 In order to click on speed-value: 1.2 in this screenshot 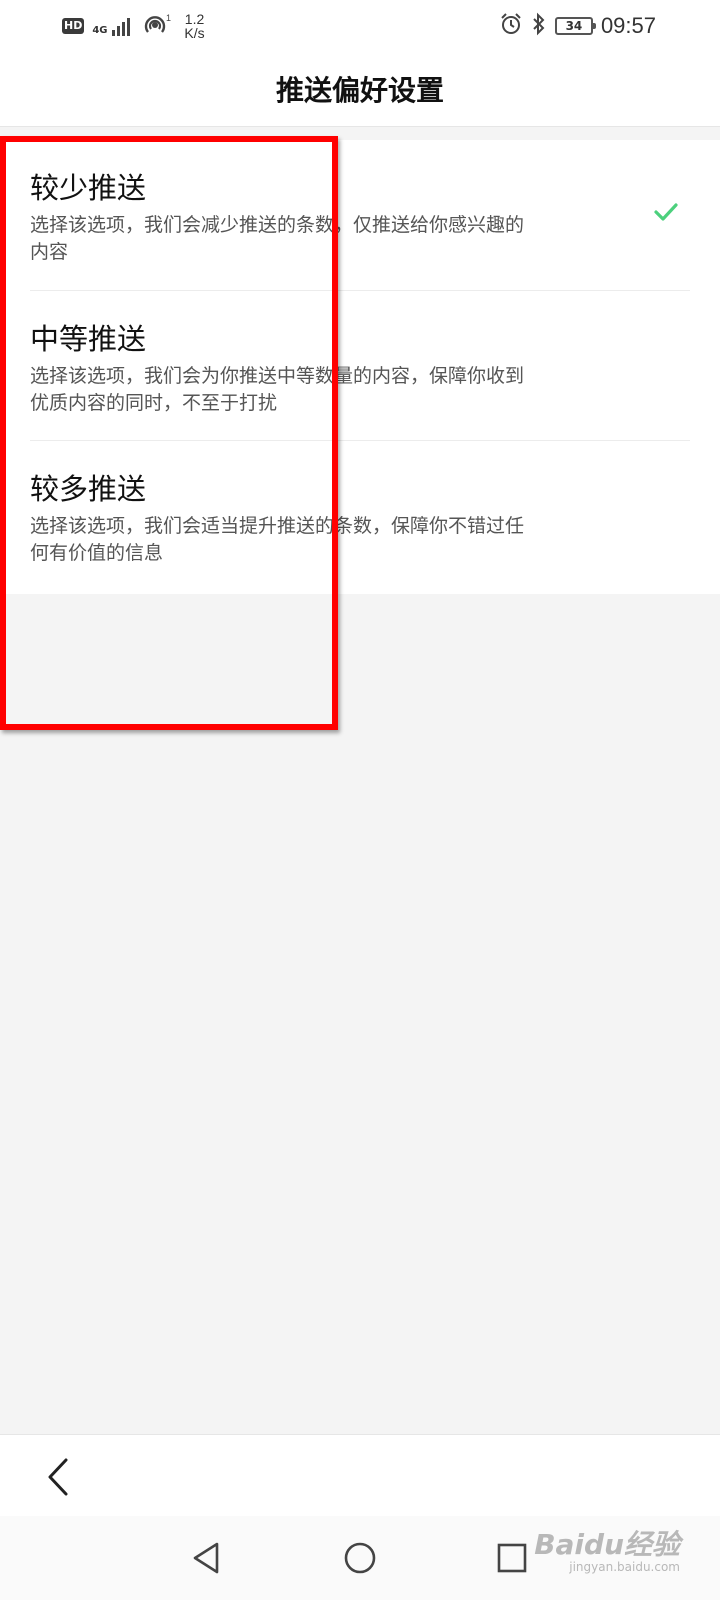, I will do `click(194, 19)`.